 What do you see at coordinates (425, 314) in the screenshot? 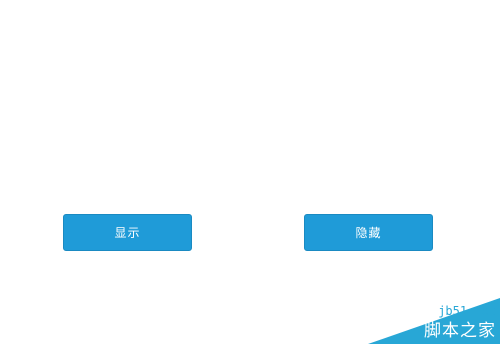
I see `site-watermark: jb51.net 脚本之家` at bounding box center [425, 314].